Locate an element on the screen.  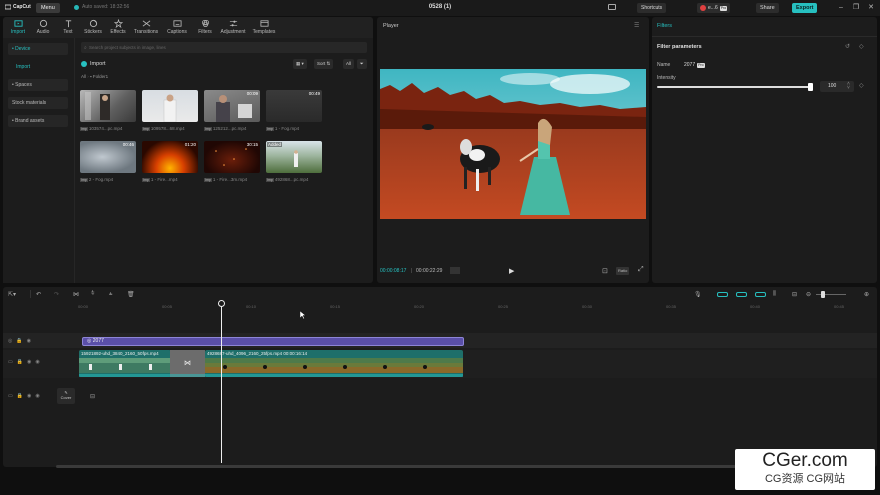
tab-import: Import is located at coordinates (18, 27).